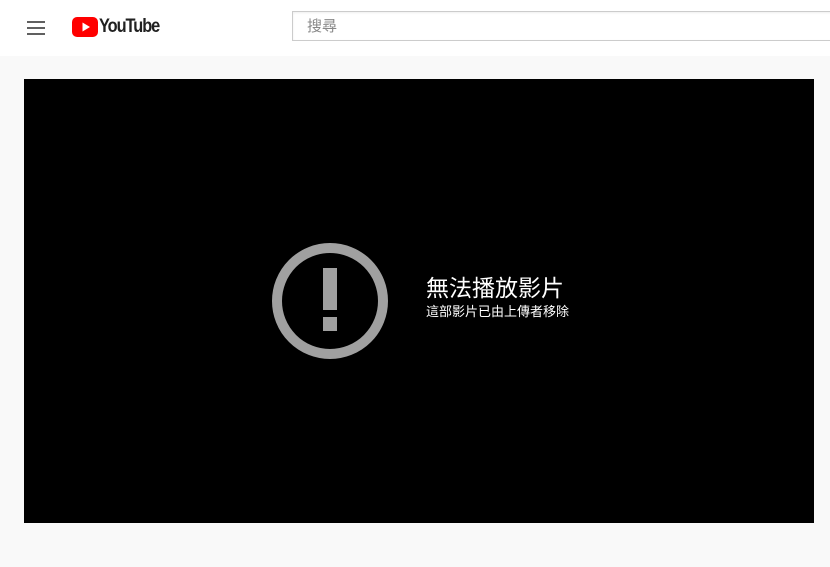  I want to click on error-message: 無法播放影片 這部影片已由上傳者移除, so click(497, 298).